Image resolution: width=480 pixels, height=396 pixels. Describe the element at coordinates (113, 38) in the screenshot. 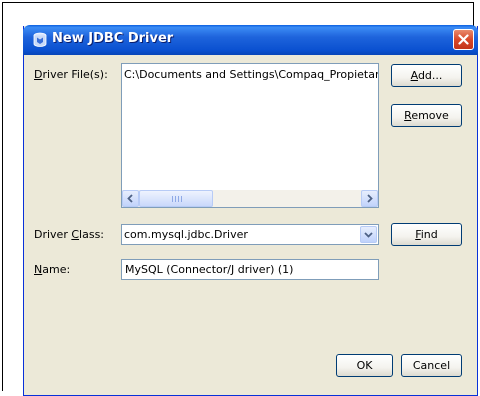

I see `dialog-title: New JDBC Driver` at that location.